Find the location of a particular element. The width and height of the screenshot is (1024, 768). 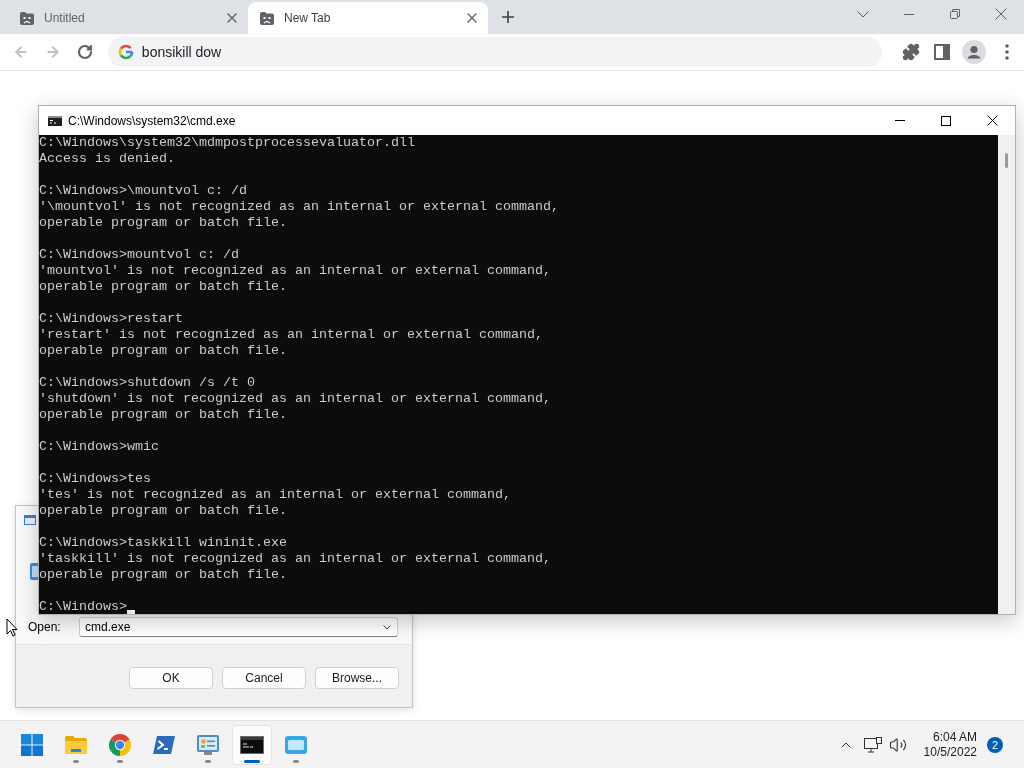

speaker-icon is located at coordinates (897, 744).